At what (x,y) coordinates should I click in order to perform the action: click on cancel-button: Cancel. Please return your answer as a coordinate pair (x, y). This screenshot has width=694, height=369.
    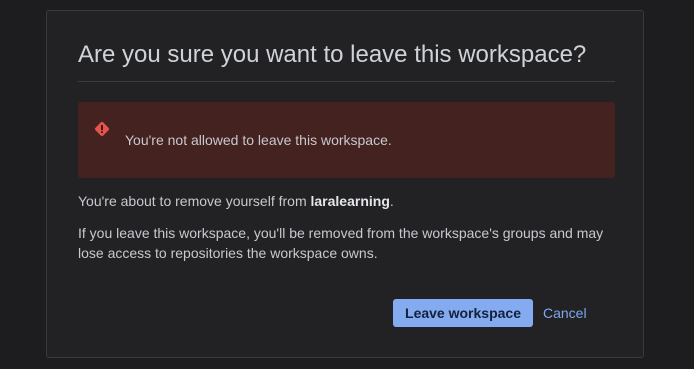
    Looking at the image, I should click on (565, 313).